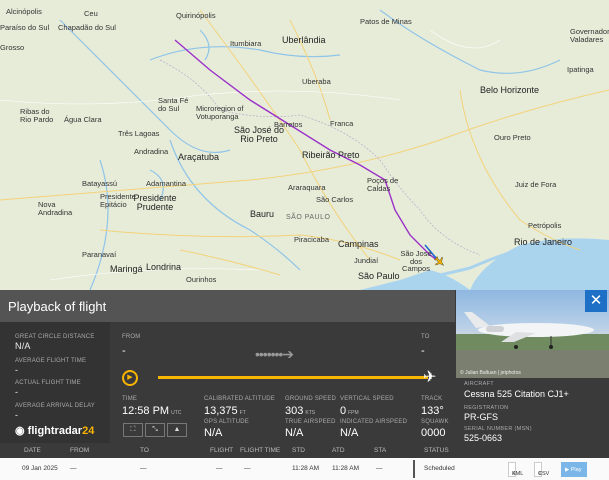  Describe the element at coordinates (536, 184) in the screenshot. I see `map-city-label: Juiz de Fora` at that location.